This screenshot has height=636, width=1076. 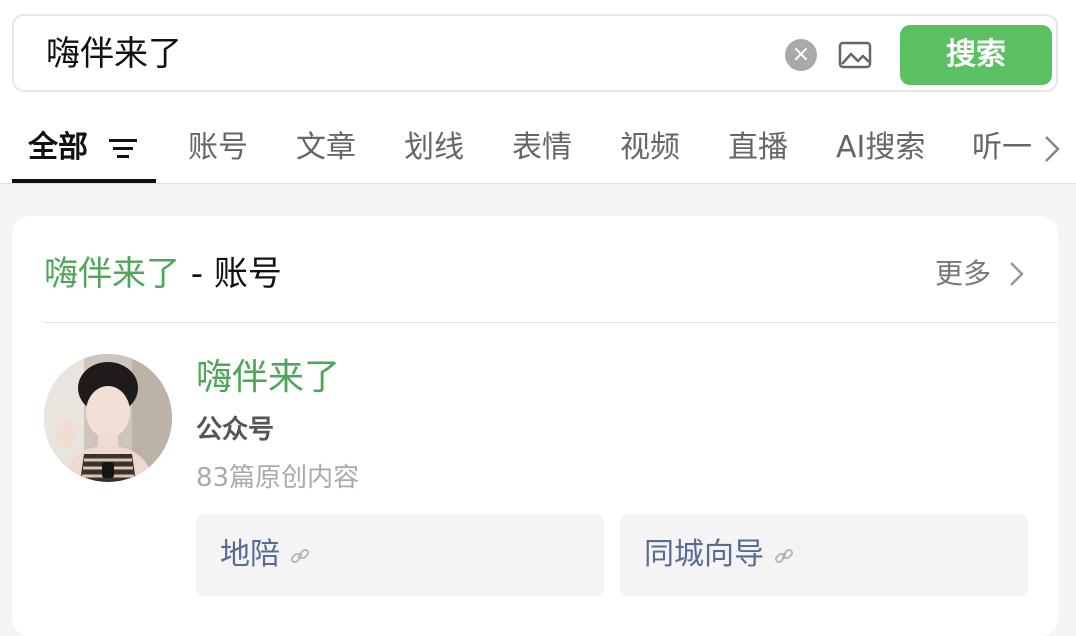 I want to click on account-name: 嗨伴来了, so click(x=268, y=378).